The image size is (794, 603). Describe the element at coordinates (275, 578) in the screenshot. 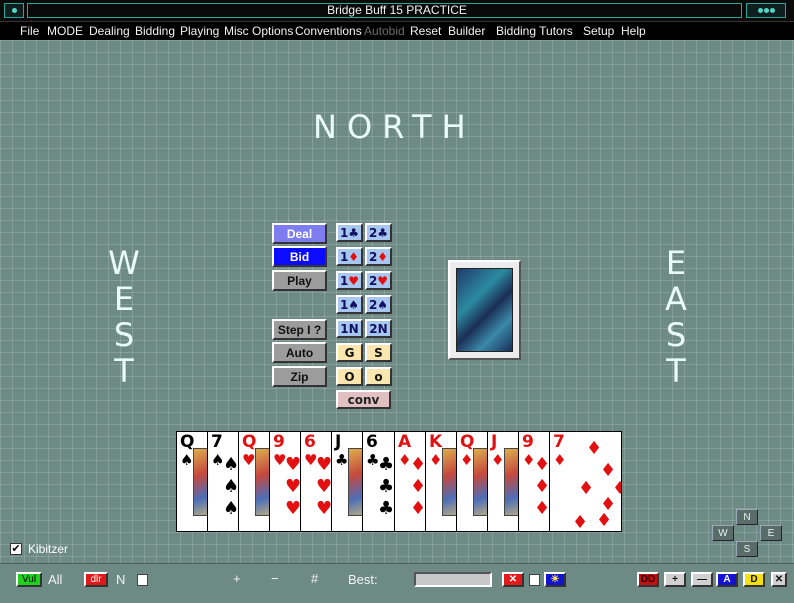

I see `minus-label: −` at that location.